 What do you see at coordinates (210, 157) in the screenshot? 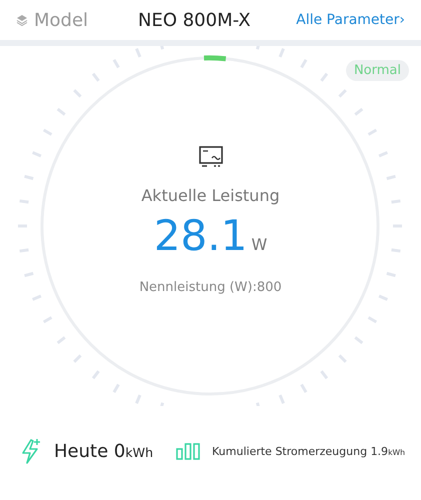
I see `inverter-icon` at bounding box center [210, 157].